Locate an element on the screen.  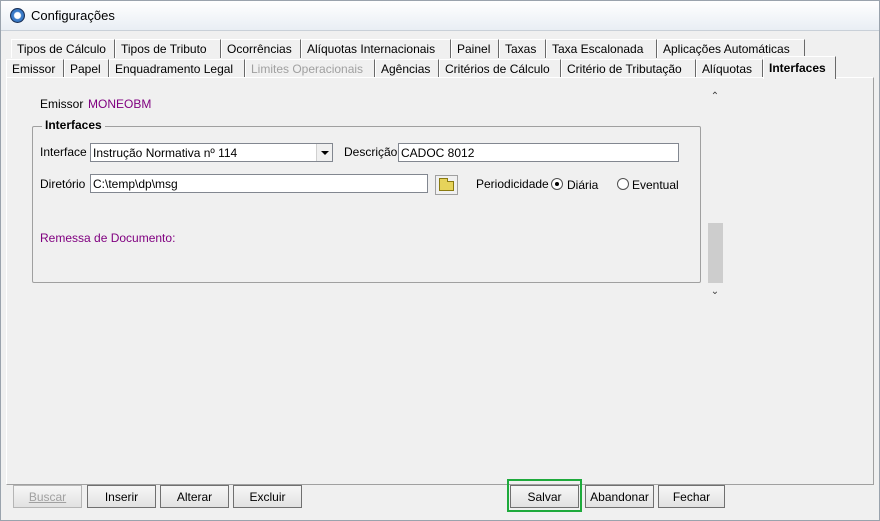
tab-tipos-de-calculo: Tipos de Cálculo is located at coordinates (63, 48).